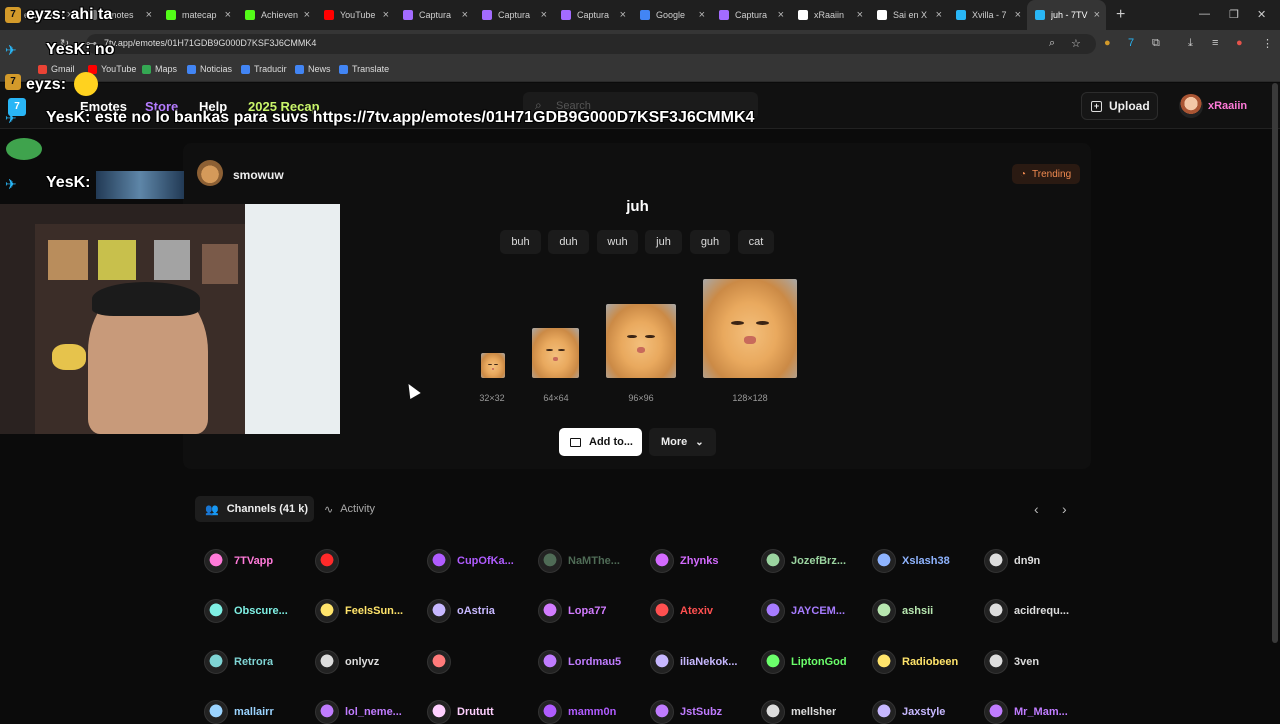 The width and height of the screenshot is (1280, 724). What do you see at coordinates (1190, 43) in the screenshot?
I see `download-icon: ⤓` at bounding box center [1190, 43].